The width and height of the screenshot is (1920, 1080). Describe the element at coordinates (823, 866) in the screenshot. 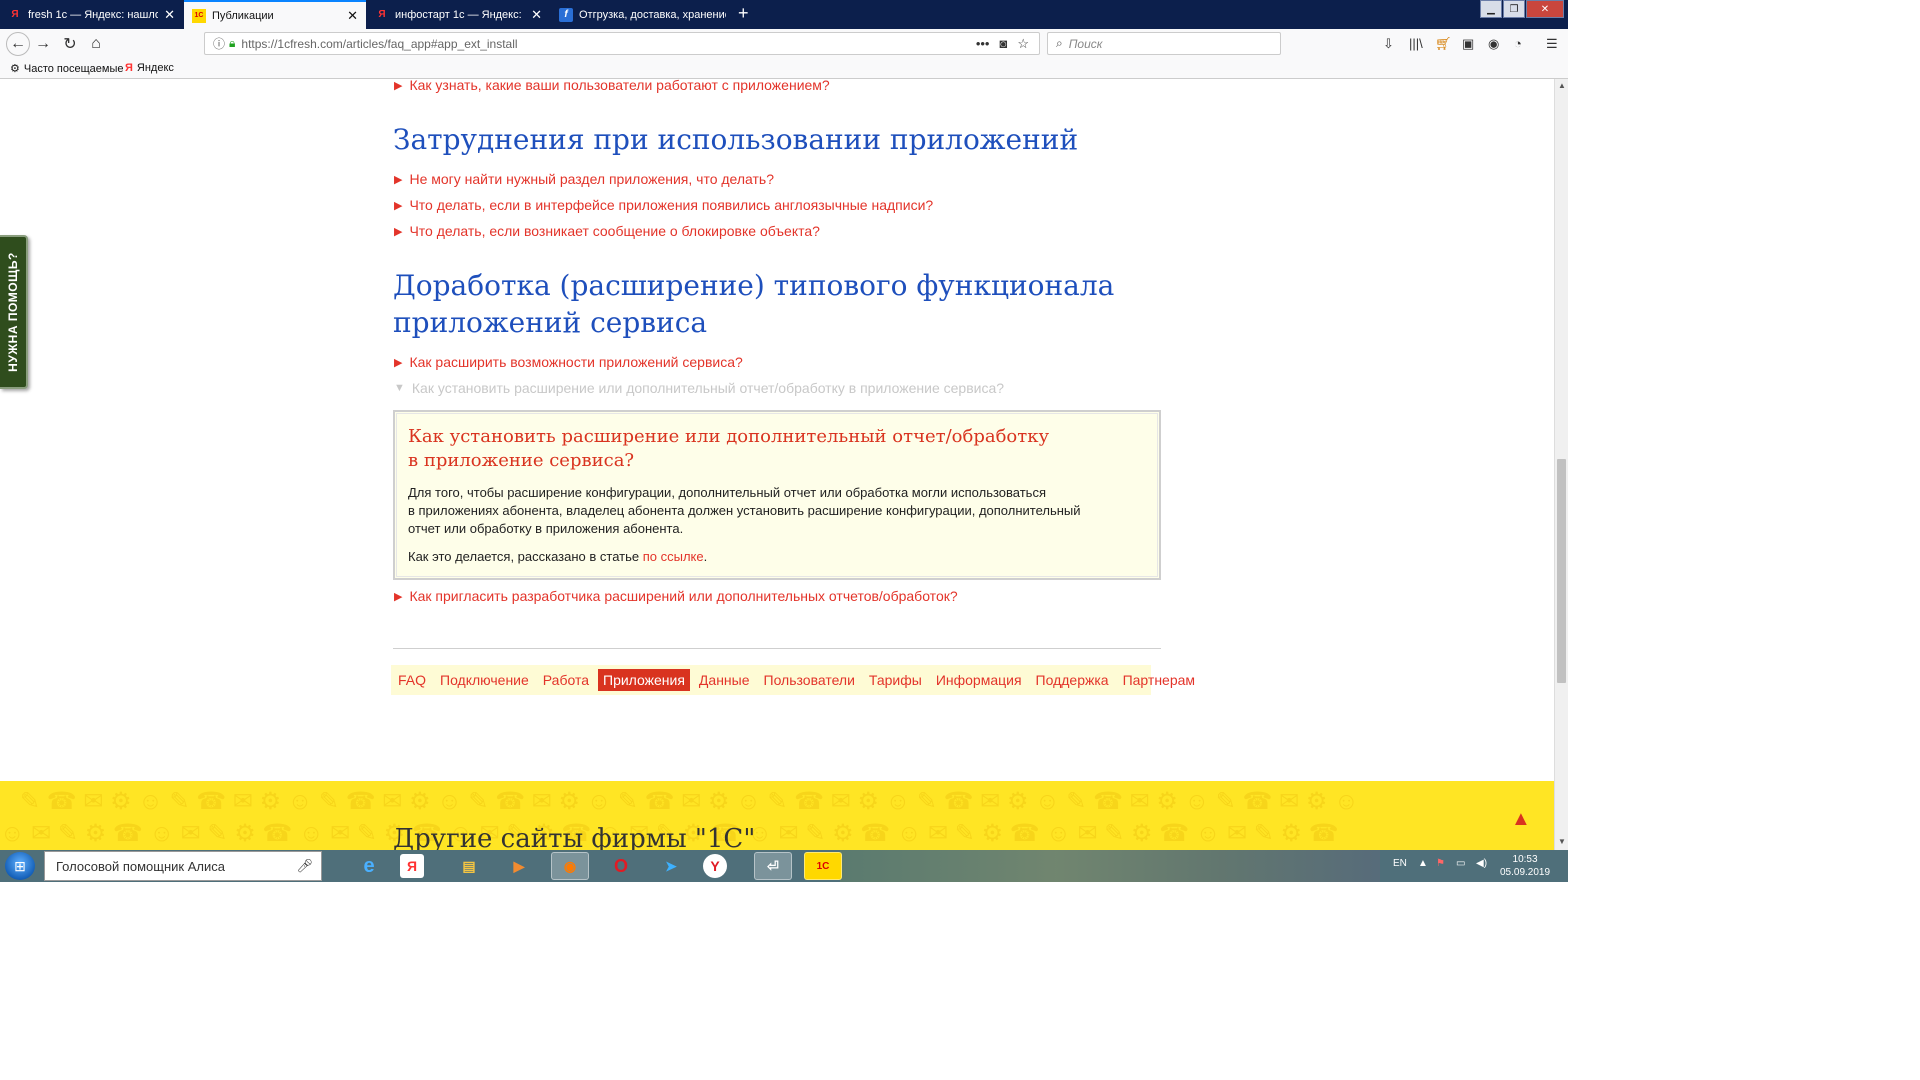

I see `1c-enterprise-icon: 1С` at that location.